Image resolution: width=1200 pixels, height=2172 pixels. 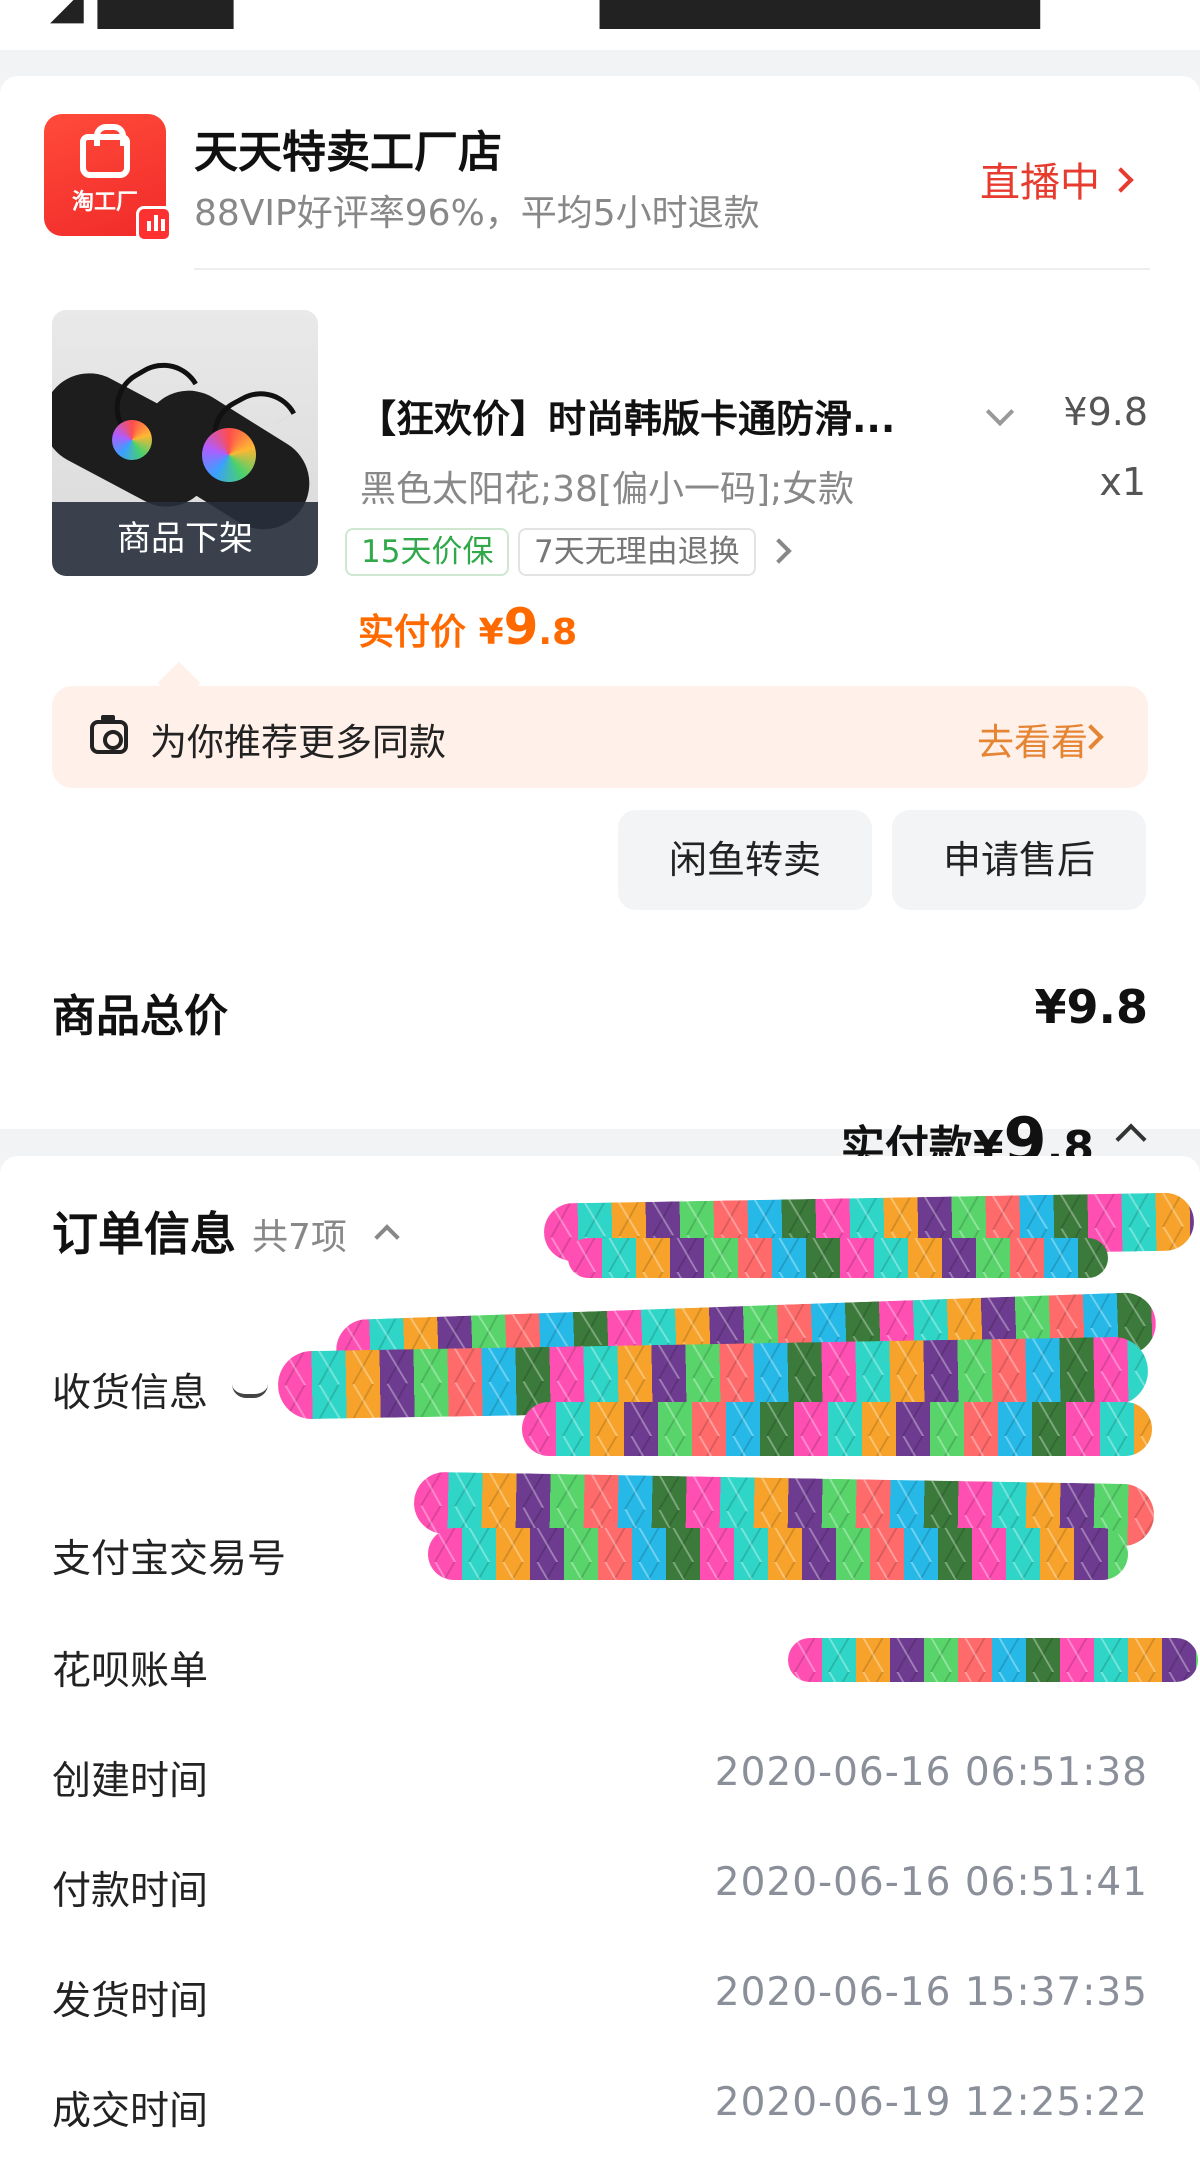 What do you see at coordinates (130, 1393) in the screenshot?
I see `shipping-info-label: 收货信息` at bounding box center [130, 1393].